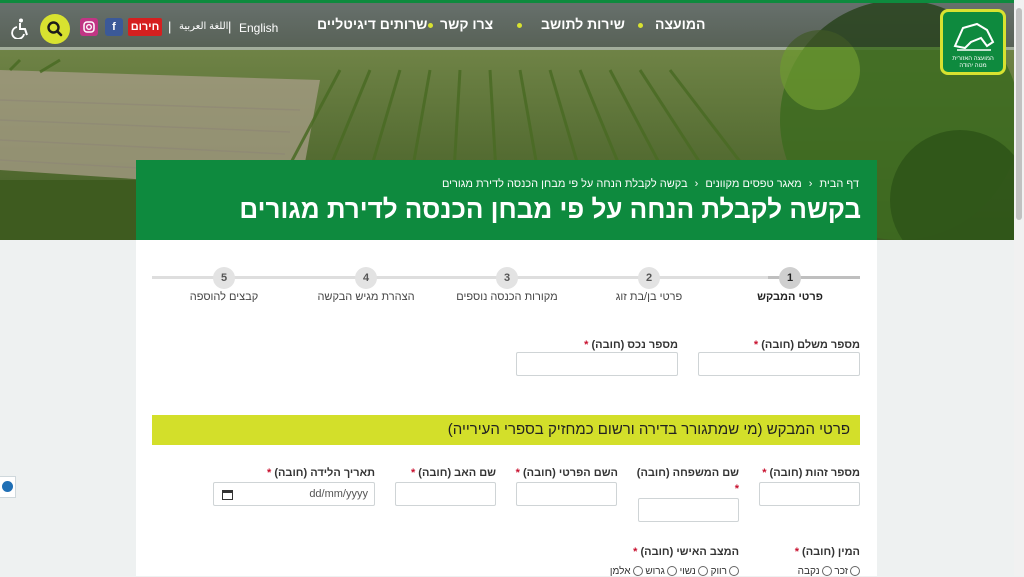 The height and width of the screenshot is (577, 1024). Describe the element at coordinates (811, 473) in the screenshot. I see `id-number-label: מספר זהות (חובה) *` at that location.